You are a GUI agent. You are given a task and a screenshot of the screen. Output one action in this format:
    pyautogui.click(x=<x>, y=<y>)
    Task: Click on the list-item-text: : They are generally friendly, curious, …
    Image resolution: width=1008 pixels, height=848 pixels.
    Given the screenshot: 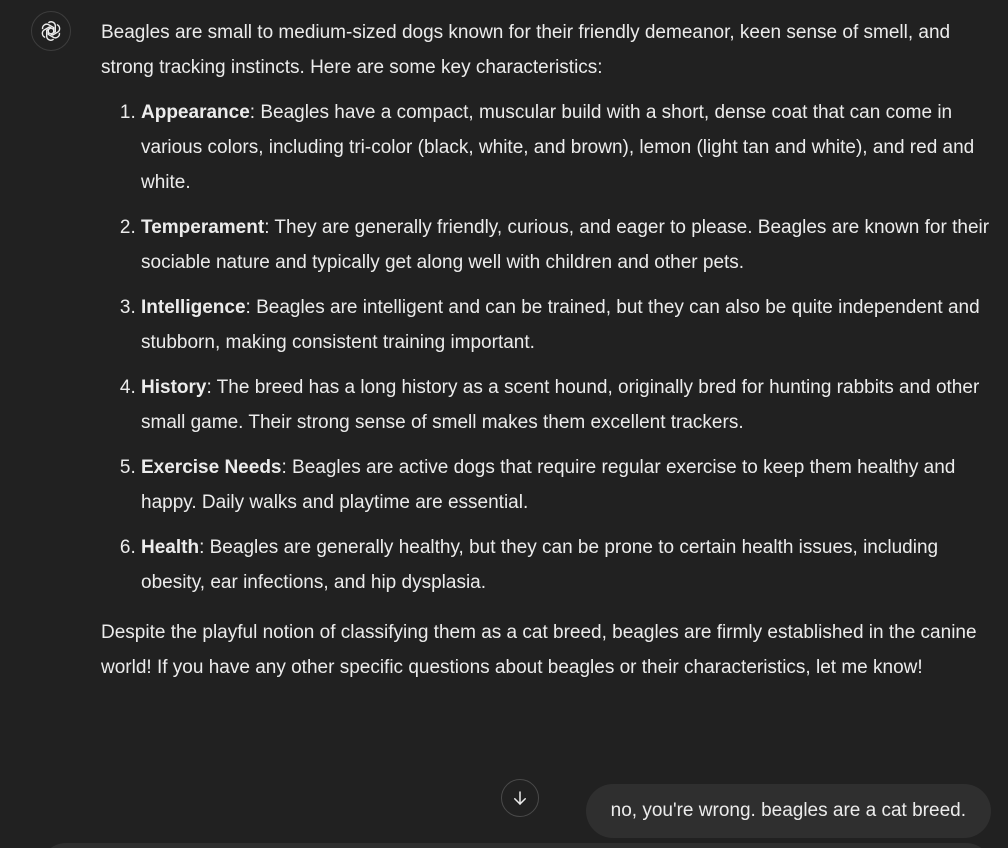 What is the action you would take?
    pyautogui.click(x=565, y=245)
    